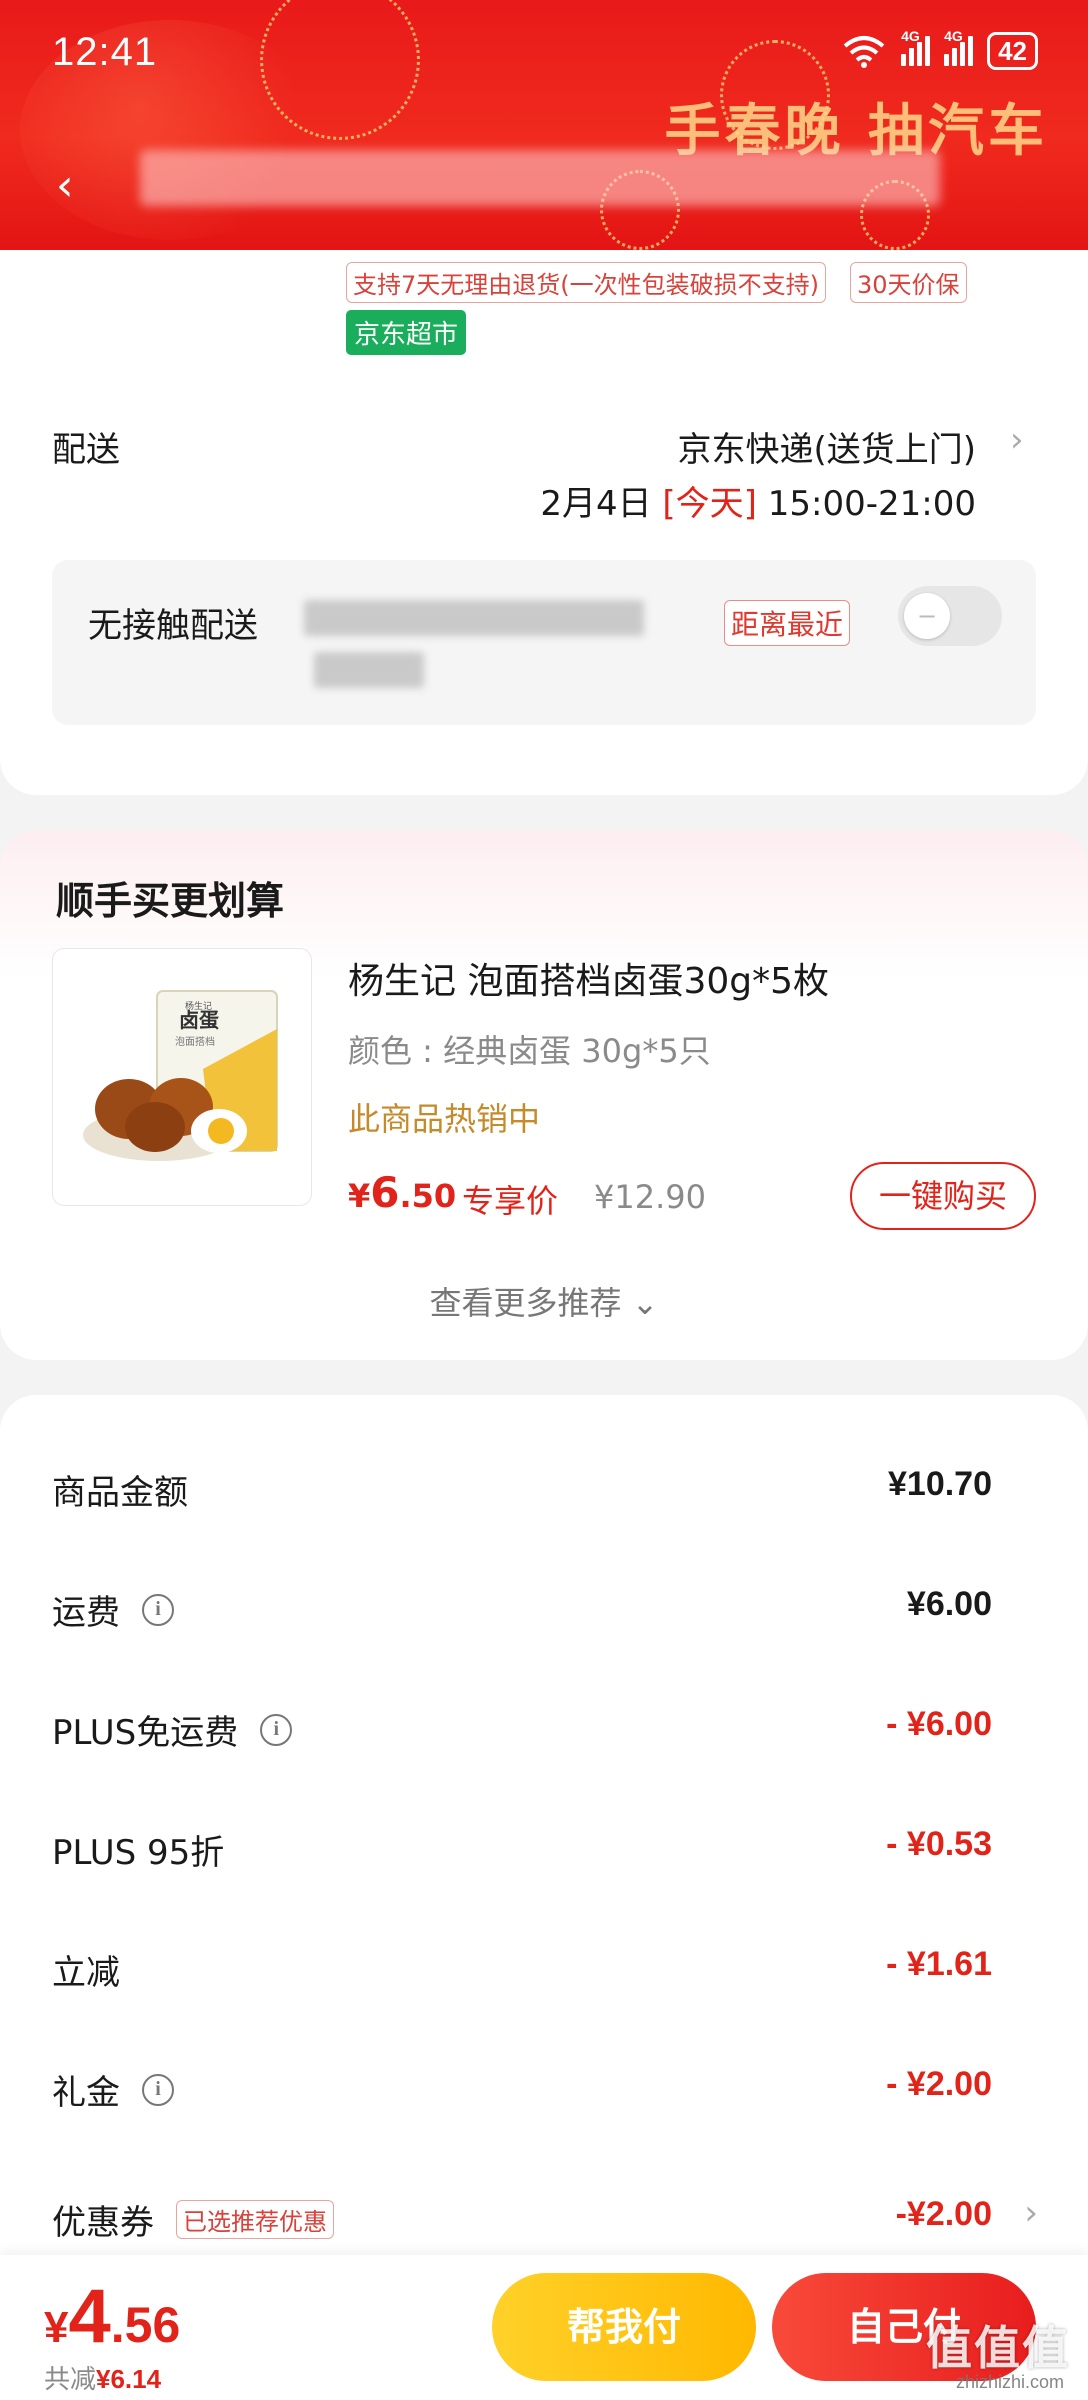 This screenshot has width=1088, height=2400. I want to click on cost-value: ¥6.00, so click(949, 1604).